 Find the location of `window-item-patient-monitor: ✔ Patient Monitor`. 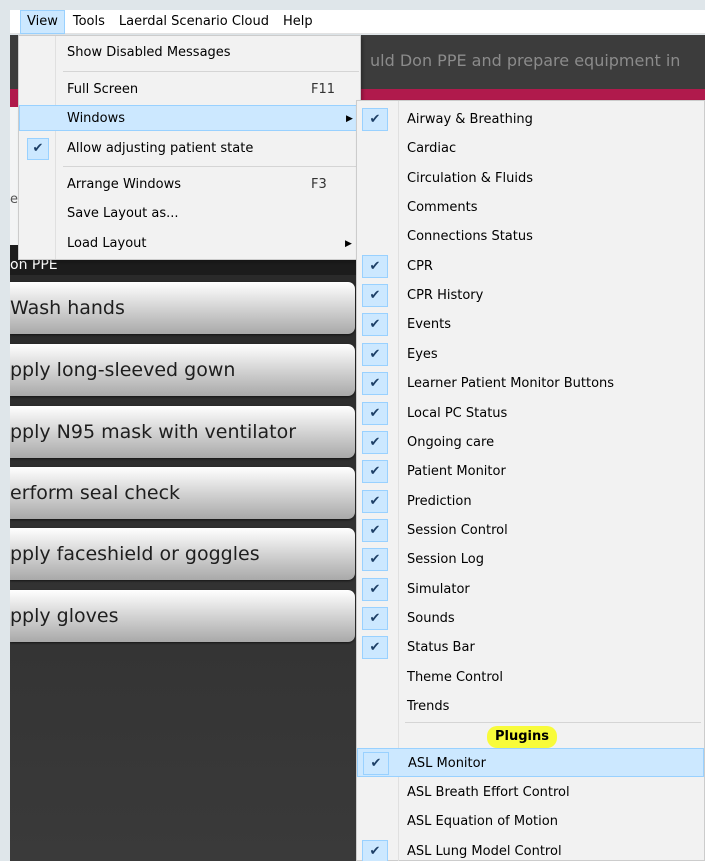

window-item-patient-monitor: ✔ Patient Monitor is located at coordinates (530, 471).